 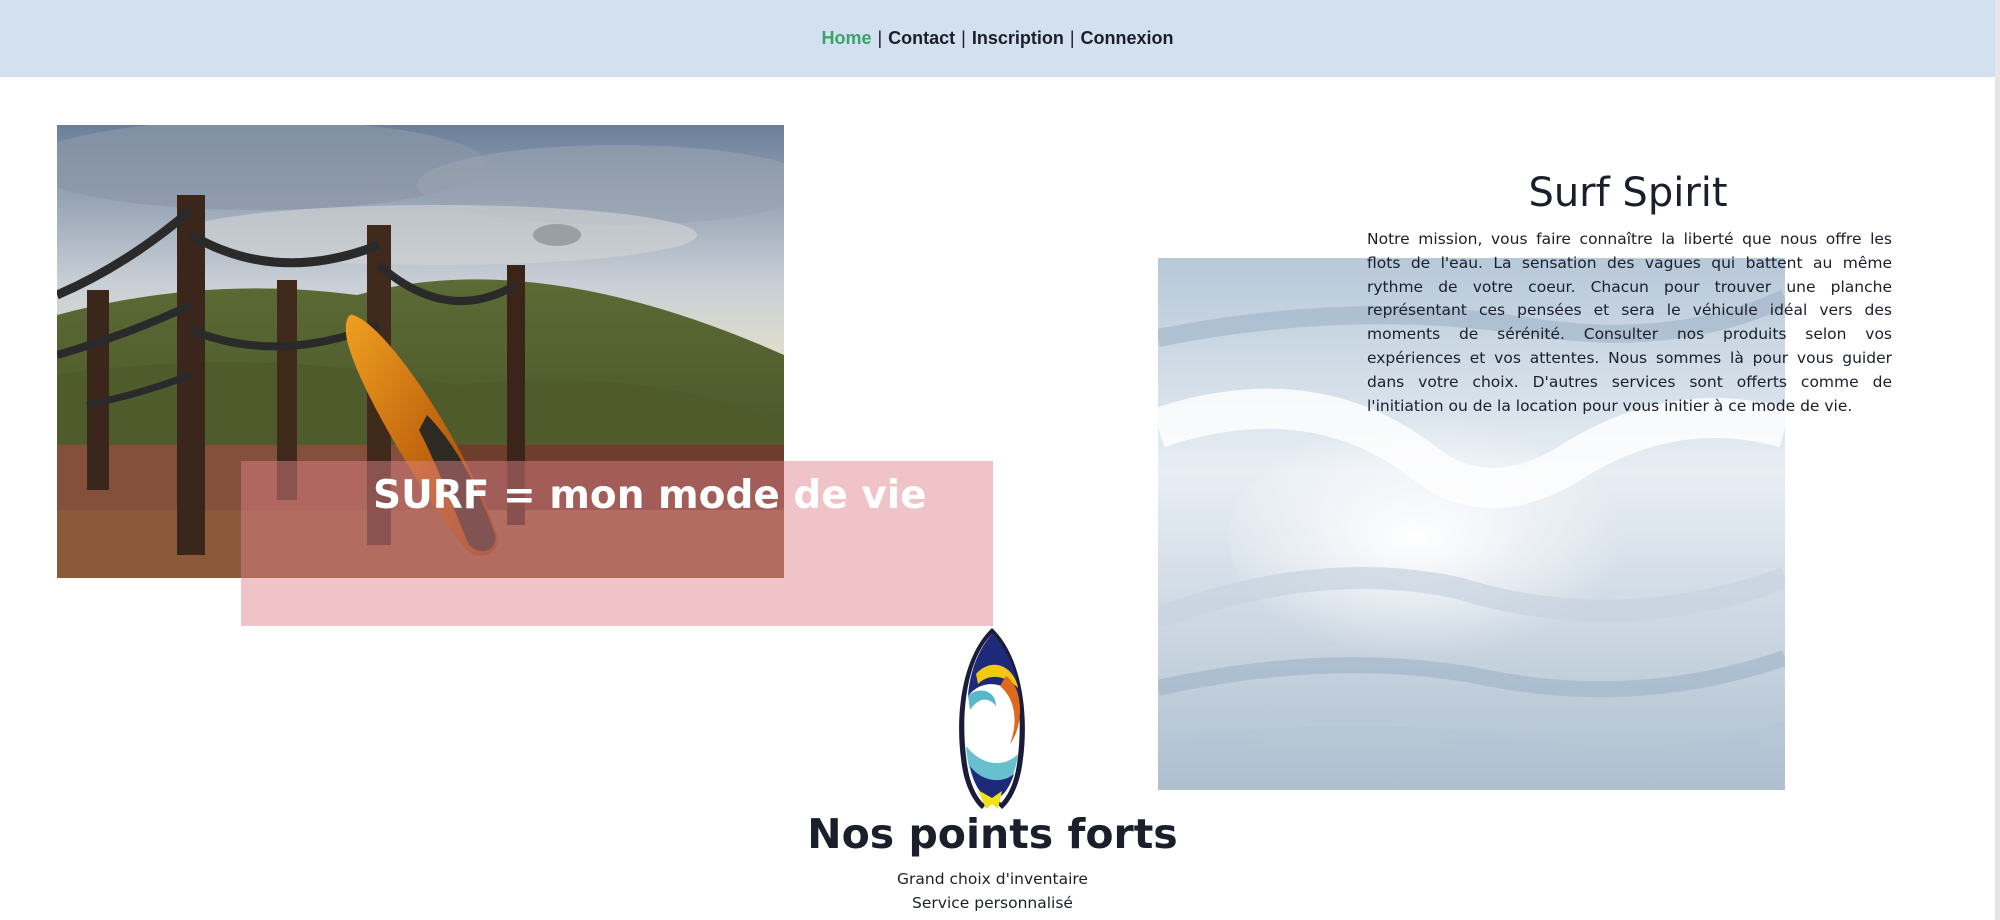 I want to click on surfboard-logo-icon, so click(x=992, y=719).